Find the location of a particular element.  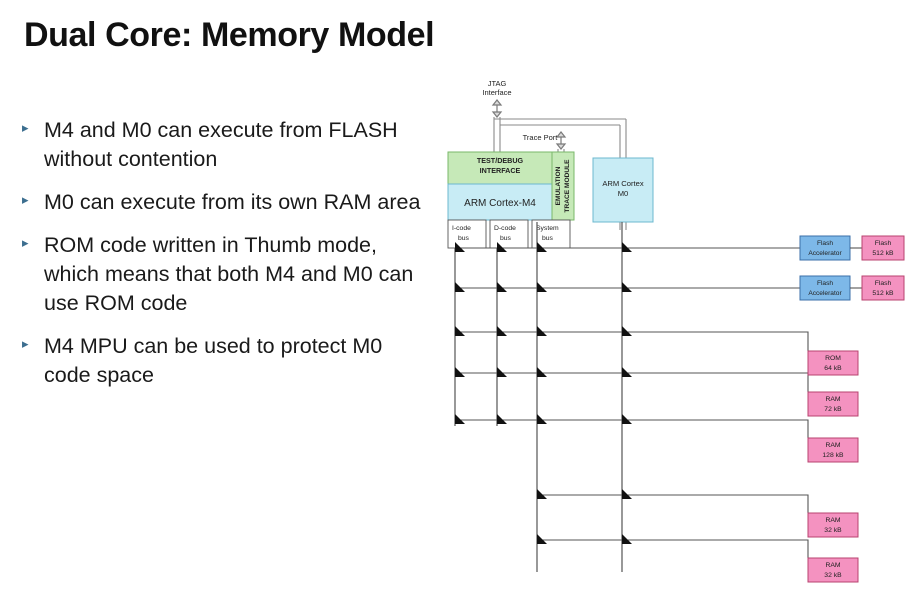

system-bus-label-line1: System is located at coordinates (547, 228).